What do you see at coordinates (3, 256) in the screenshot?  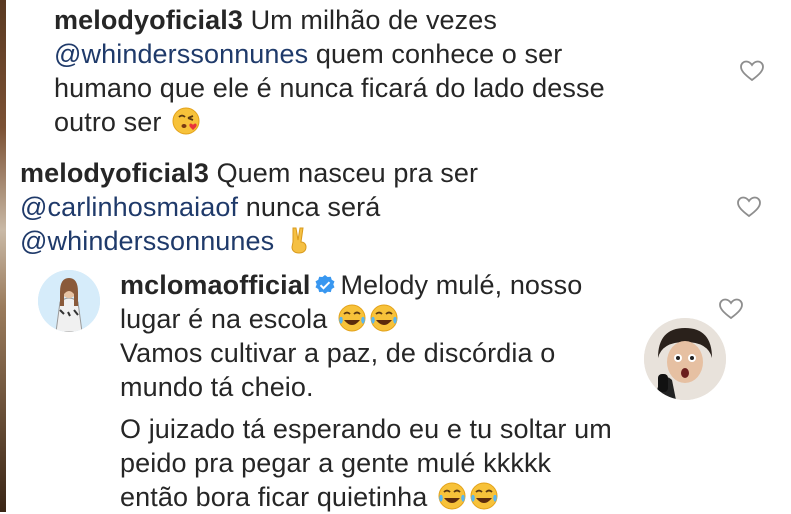 I see `cropped-photo-edge` at bounding box center [3, 256].